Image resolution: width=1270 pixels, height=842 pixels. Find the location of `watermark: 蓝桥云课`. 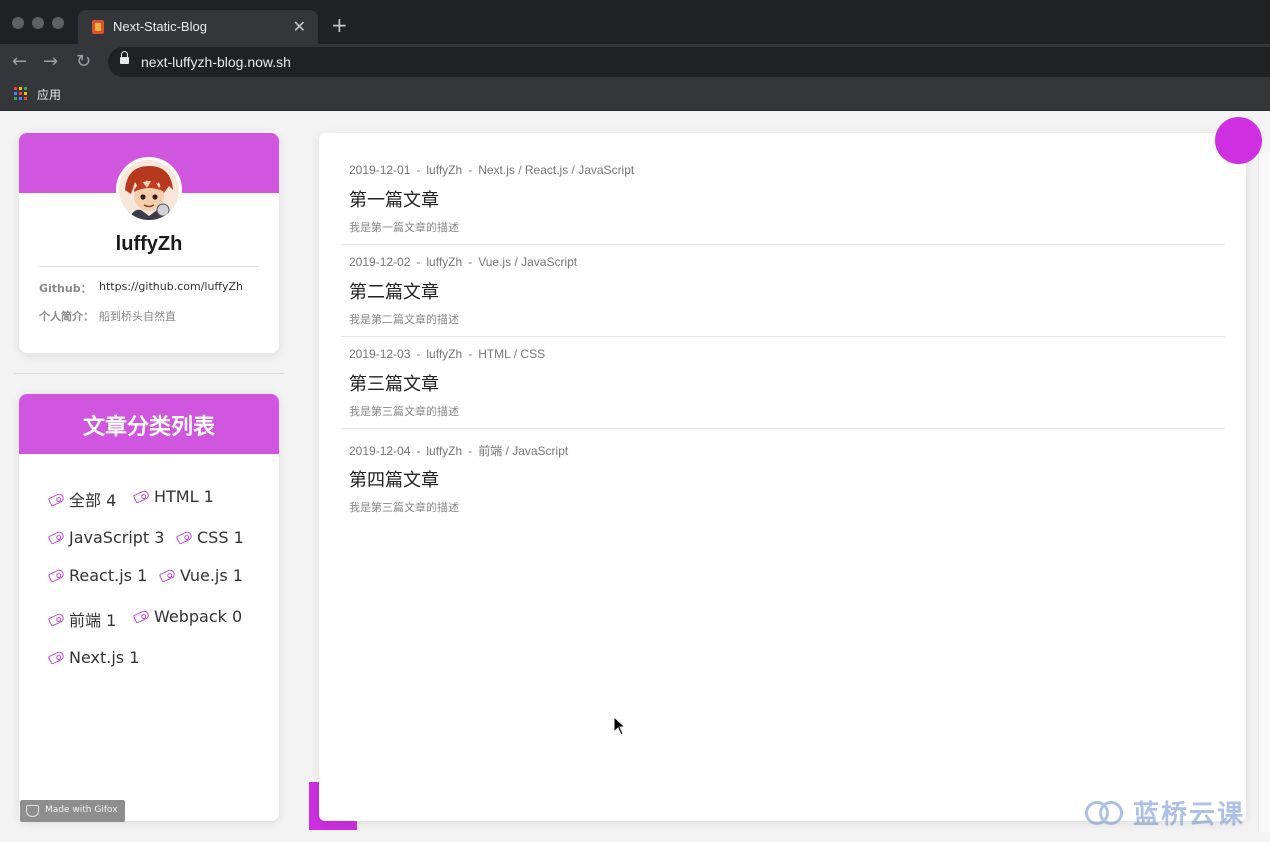

watermark: 蓝桥云课 is located at coordinates (1165, 812).